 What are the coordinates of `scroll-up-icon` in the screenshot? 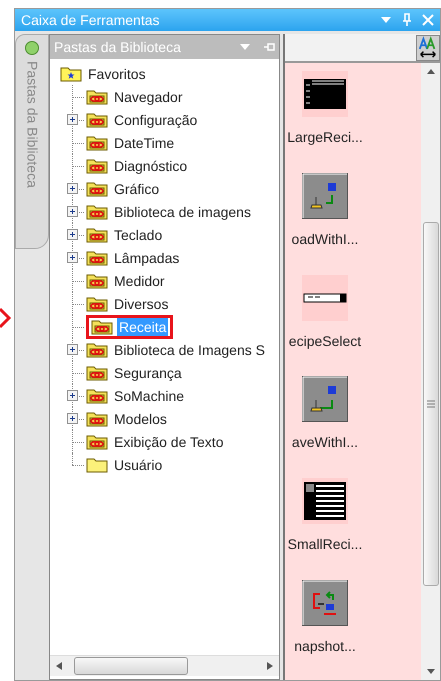 It's located at (430, 71).